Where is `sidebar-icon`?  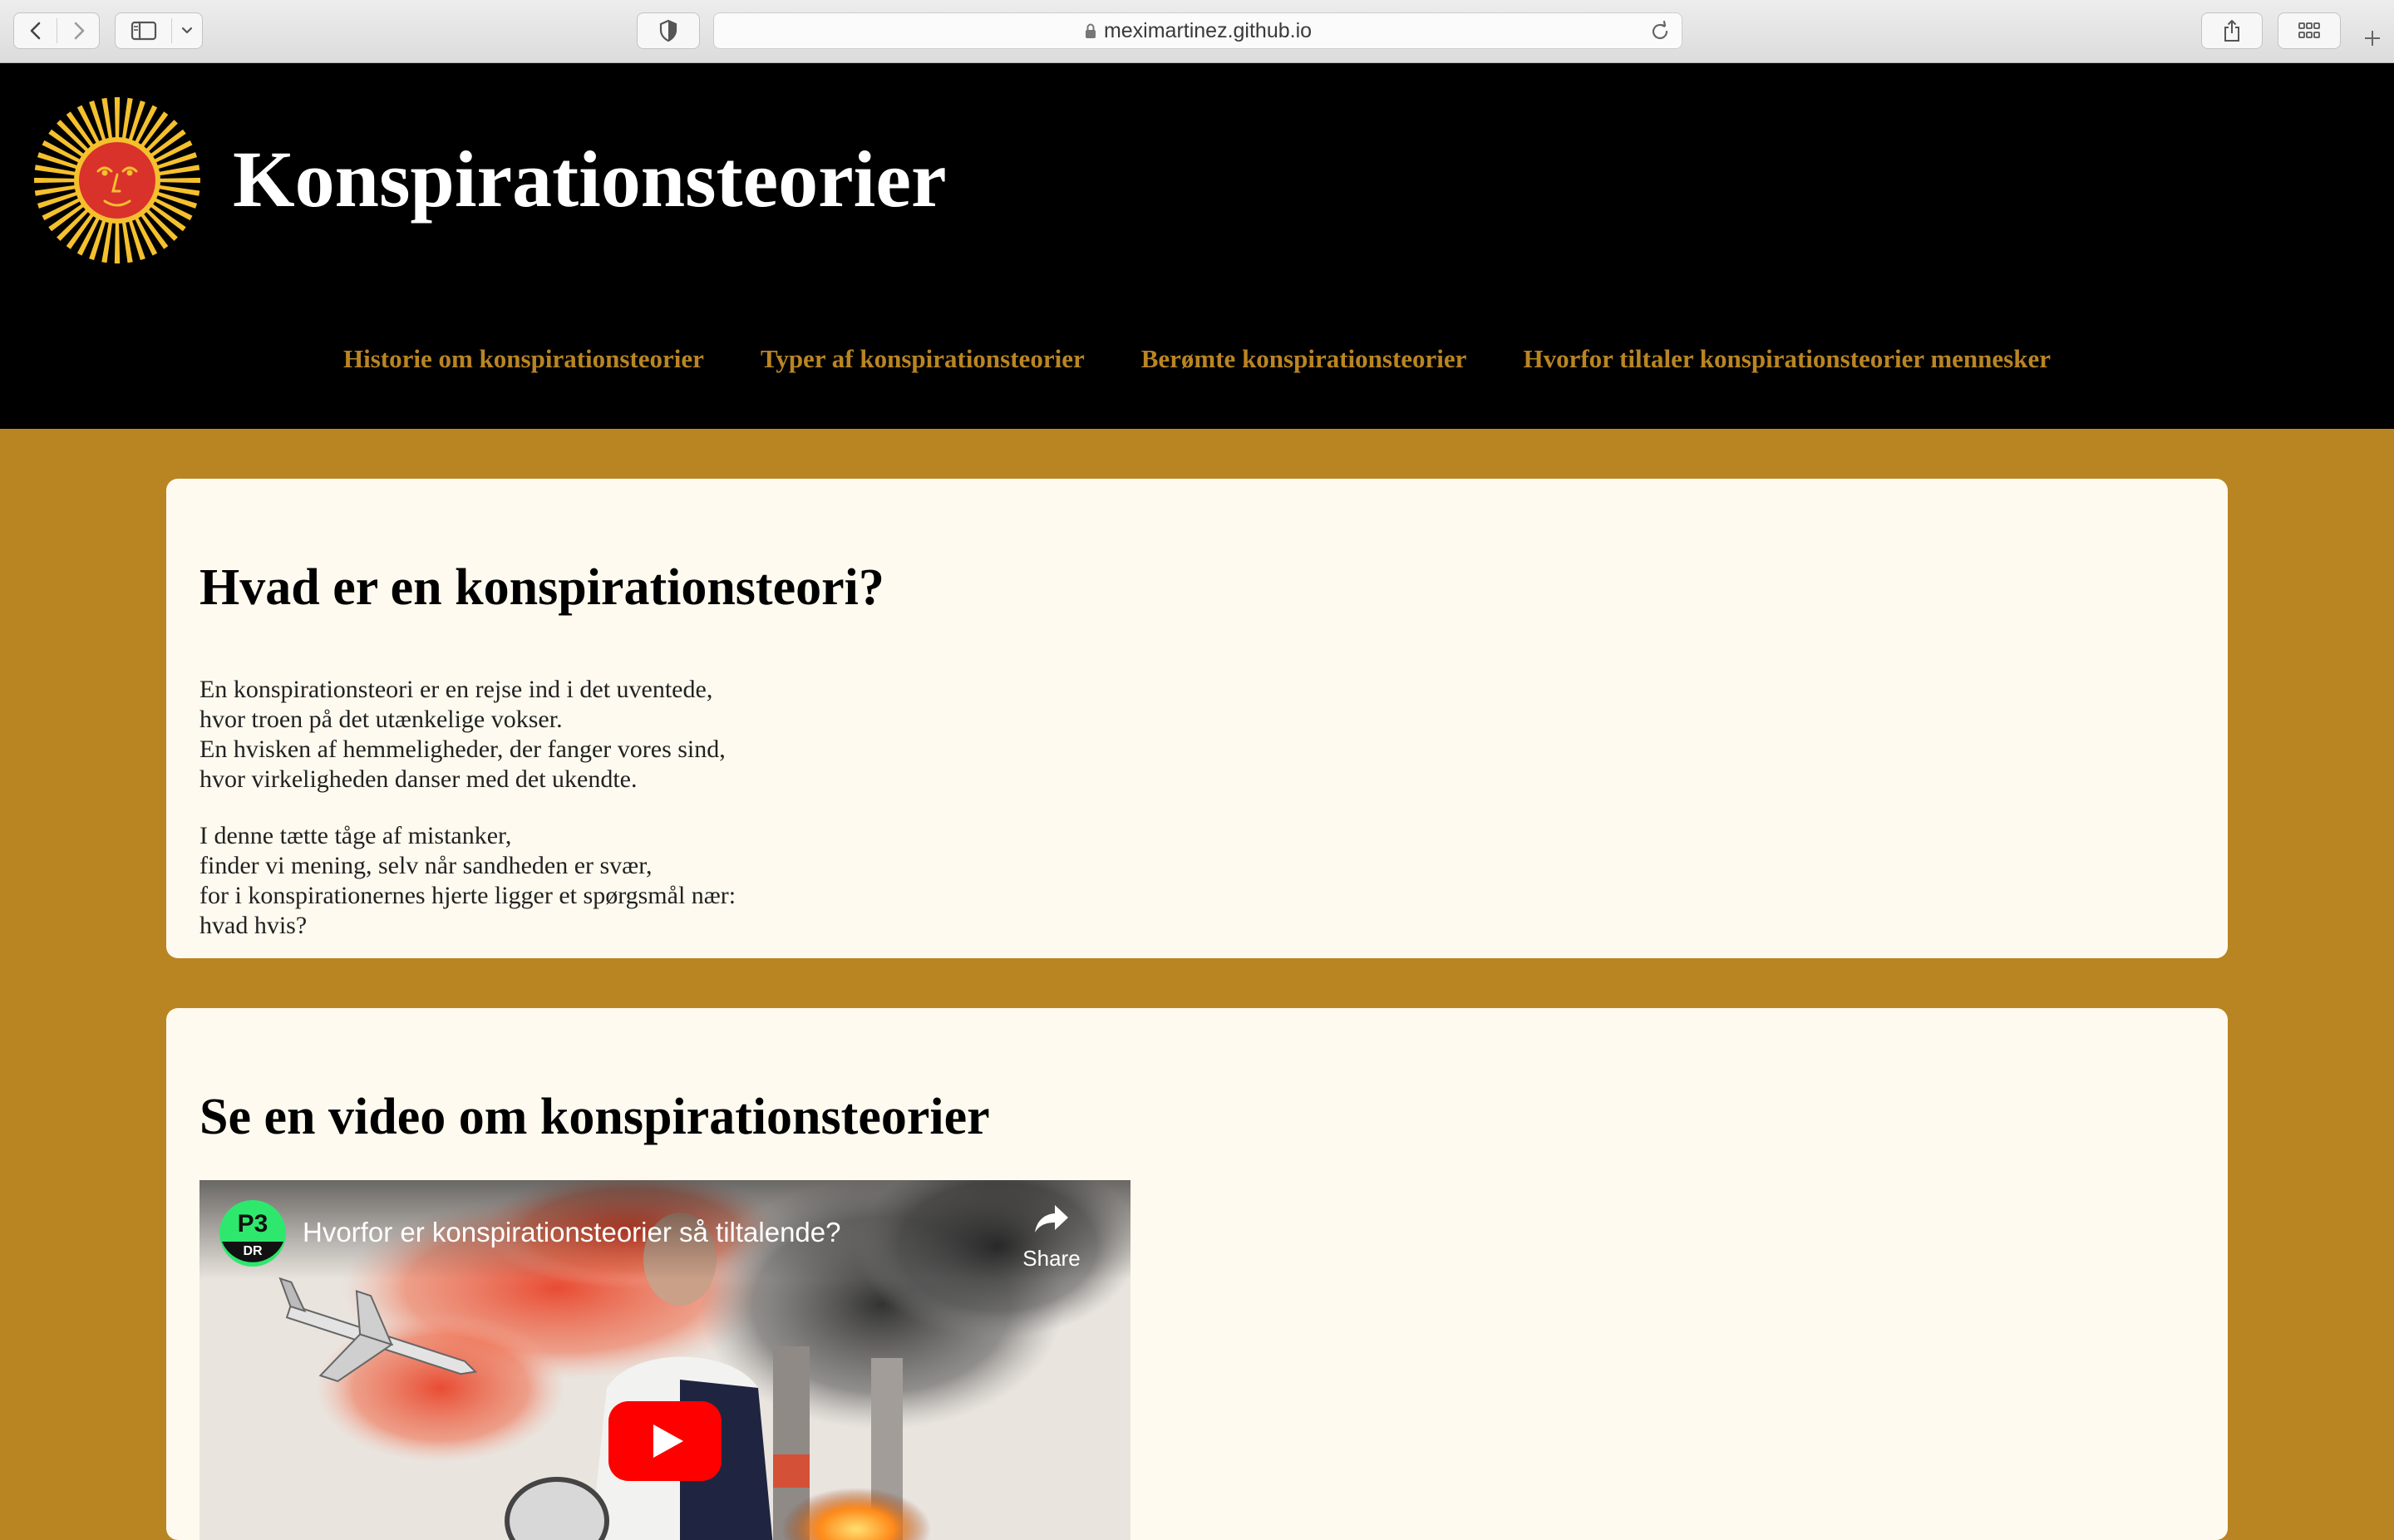 sidebar-icon is located at coordinates (143, 31).